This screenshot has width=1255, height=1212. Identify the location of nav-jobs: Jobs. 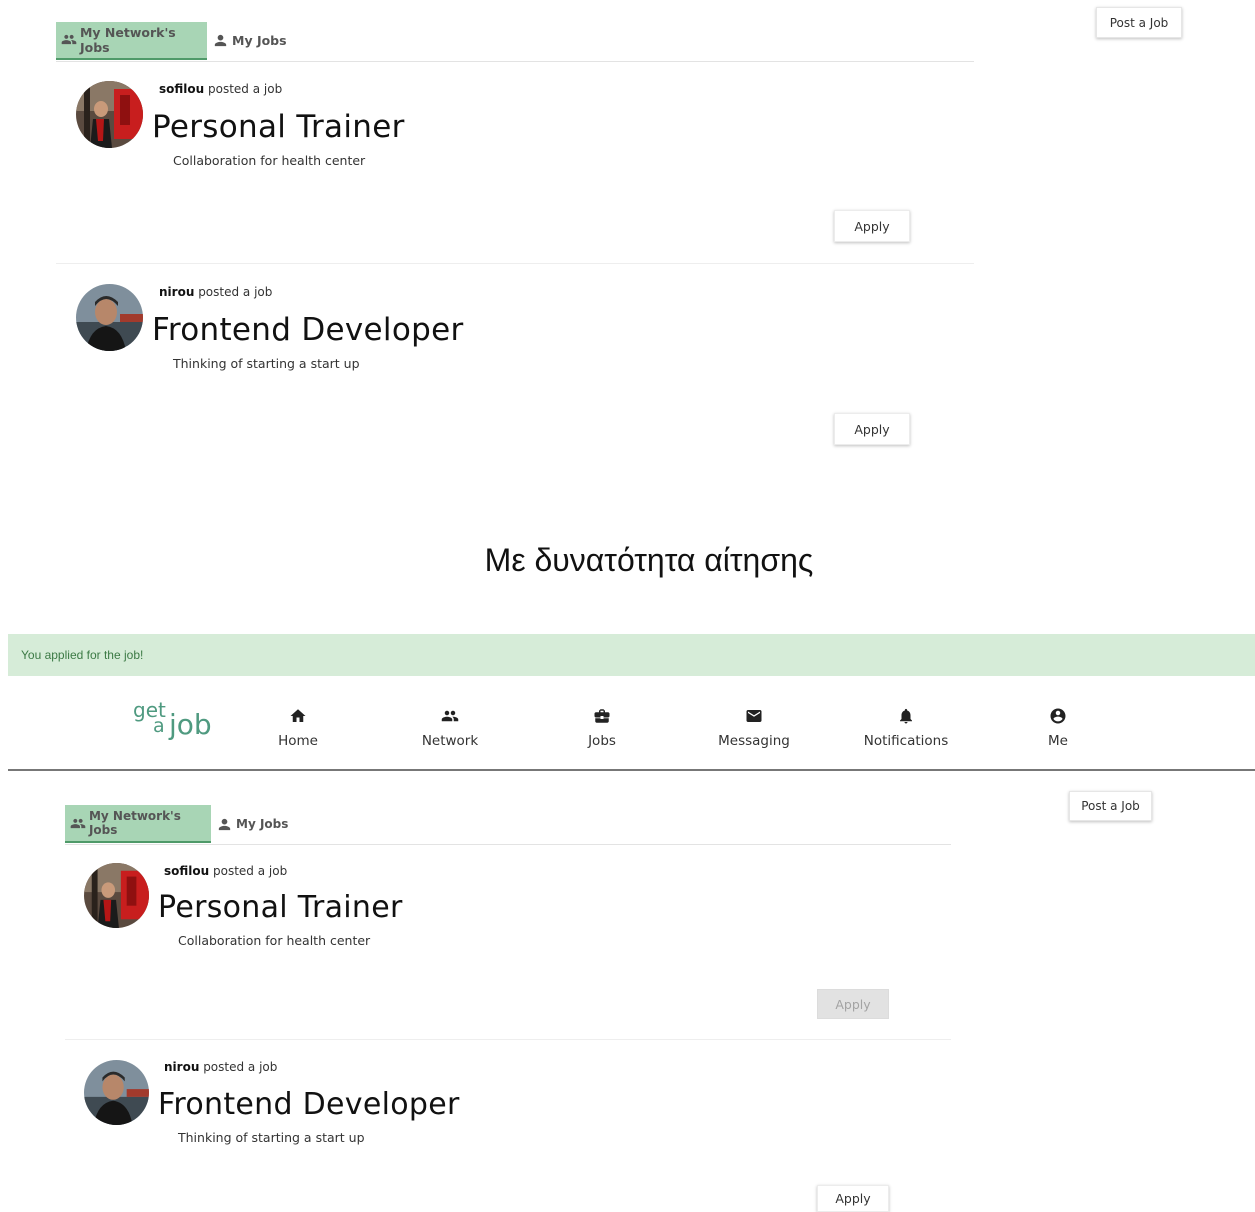
(602, 728).